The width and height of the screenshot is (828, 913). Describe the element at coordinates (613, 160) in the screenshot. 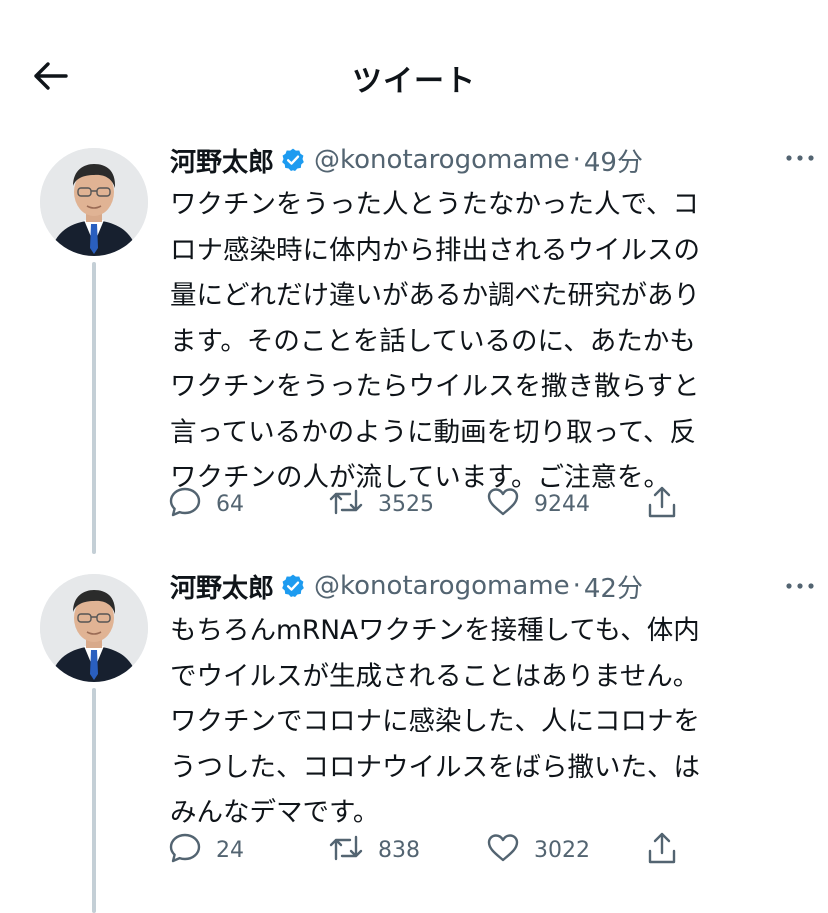

I see `timestamp: 49分` at that location.